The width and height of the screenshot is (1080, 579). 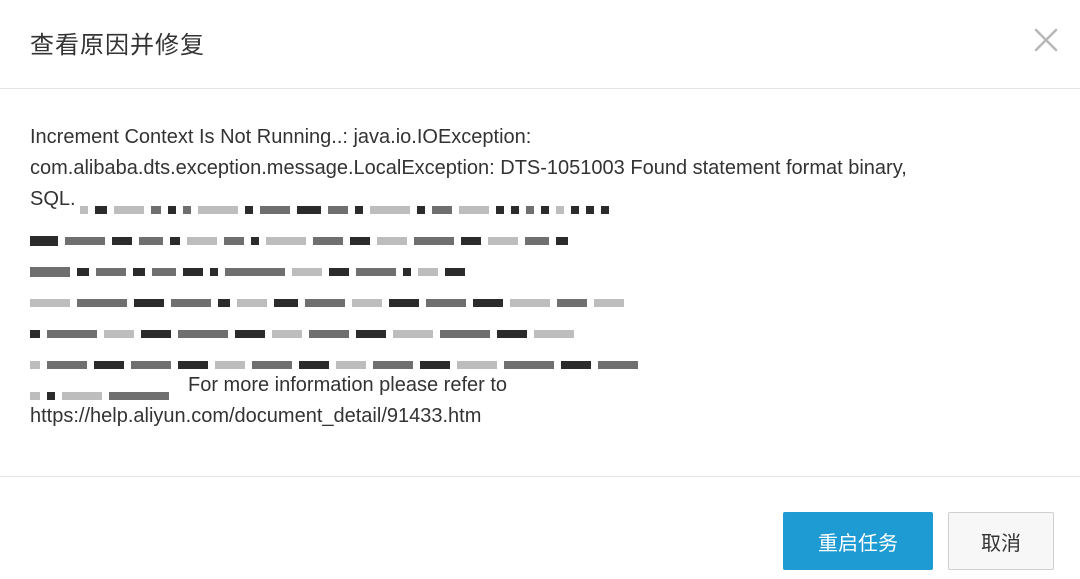 I want to click on message-line-9: For more information please refer to, so click(x=525, y=385).